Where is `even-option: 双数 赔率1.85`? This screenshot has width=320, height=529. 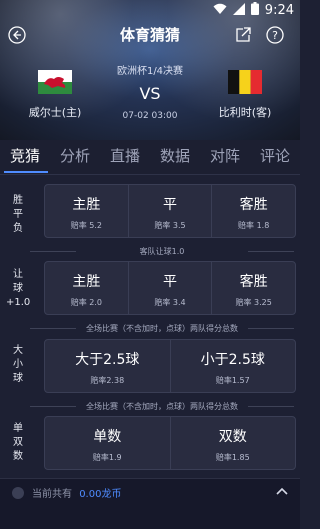 even-option: 双数 赔率1.85 is located at coordinates (232, 443).